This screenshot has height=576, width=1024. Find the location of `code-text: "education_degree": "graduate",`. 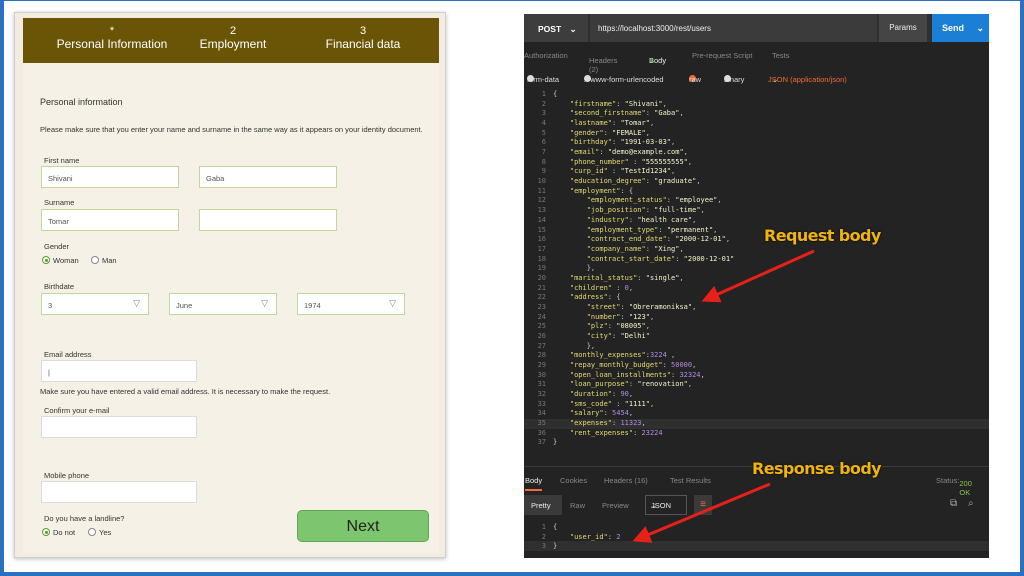

code-text: "education_degree": "graduate", is located at coordinates (635, 181).